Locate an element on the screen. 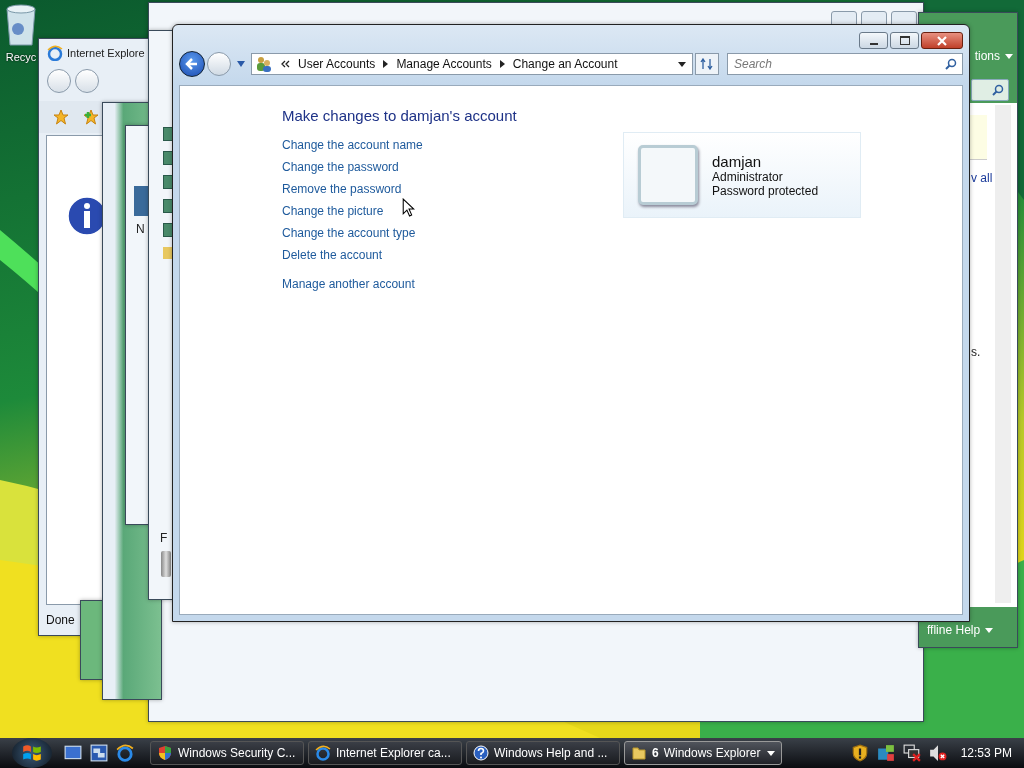 The image size is (1024, 768). start-button is located at coordinates (32, 753).